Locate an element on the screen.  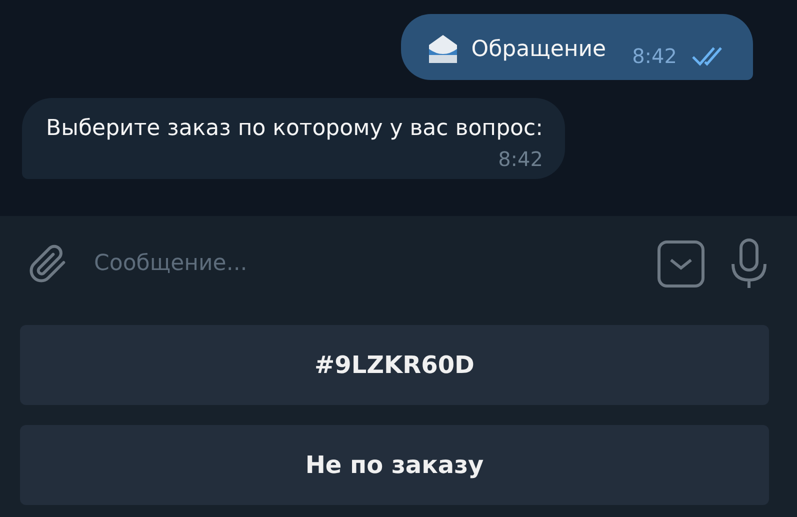
message-text: Обращение is located at coordinates (538, 49).